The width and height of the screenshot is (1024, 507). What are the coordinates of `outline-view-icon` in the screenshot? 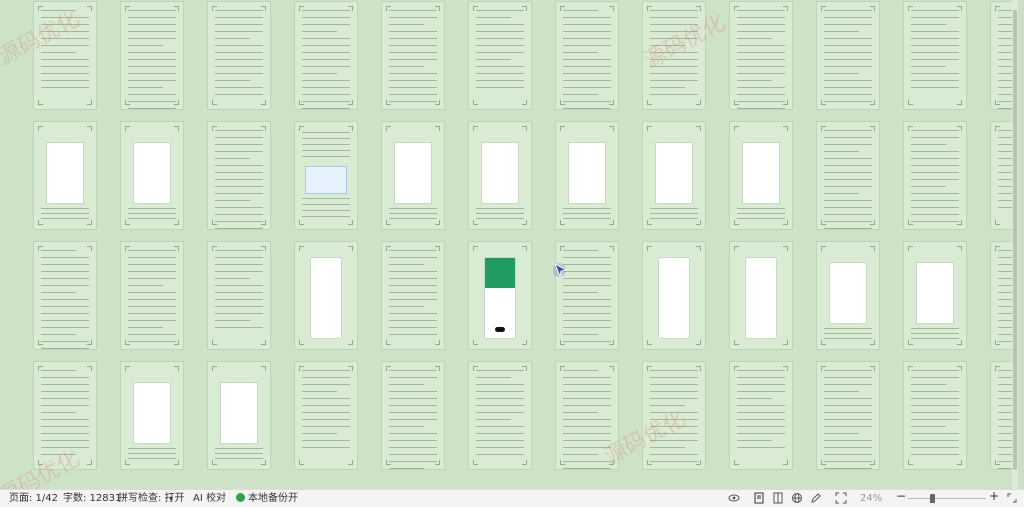 It's located at (778, 498).